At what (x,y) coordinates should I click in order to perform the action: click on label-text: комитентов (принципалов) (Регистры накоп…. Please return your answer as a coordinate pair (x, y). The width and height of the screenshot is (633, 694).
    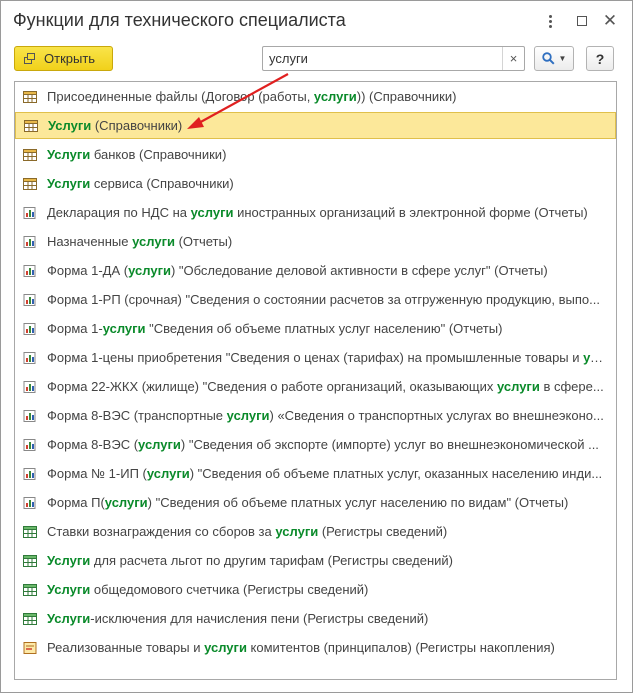
    Looking at the image, I should click on (400, 647).